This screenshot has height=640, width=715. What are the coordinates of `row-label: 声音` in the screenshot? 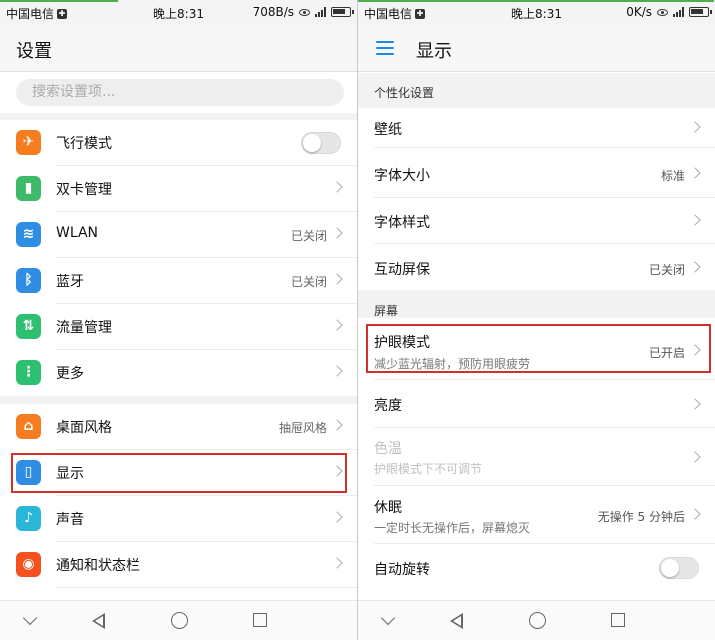 It's located at (70, 520).